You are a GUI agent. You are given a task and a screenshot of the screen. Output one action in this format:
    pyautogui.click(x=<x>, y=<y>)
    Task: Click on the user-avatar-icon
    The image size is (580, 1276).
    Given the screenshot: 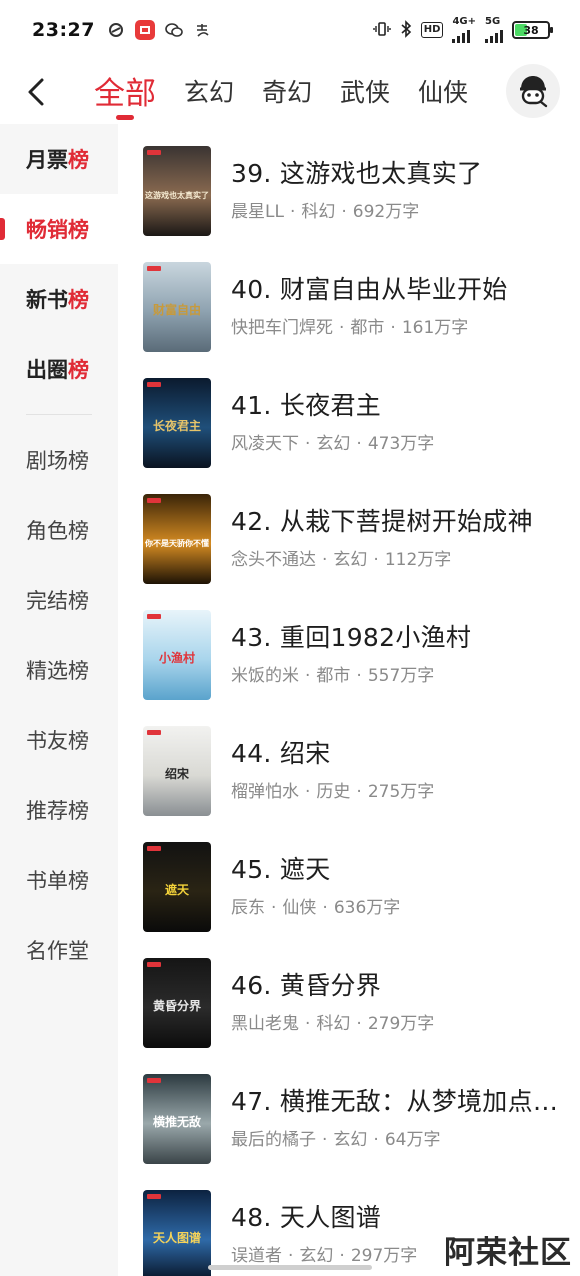 What is the action you would take?
    pyautogui.click(x=534, y=92)
    